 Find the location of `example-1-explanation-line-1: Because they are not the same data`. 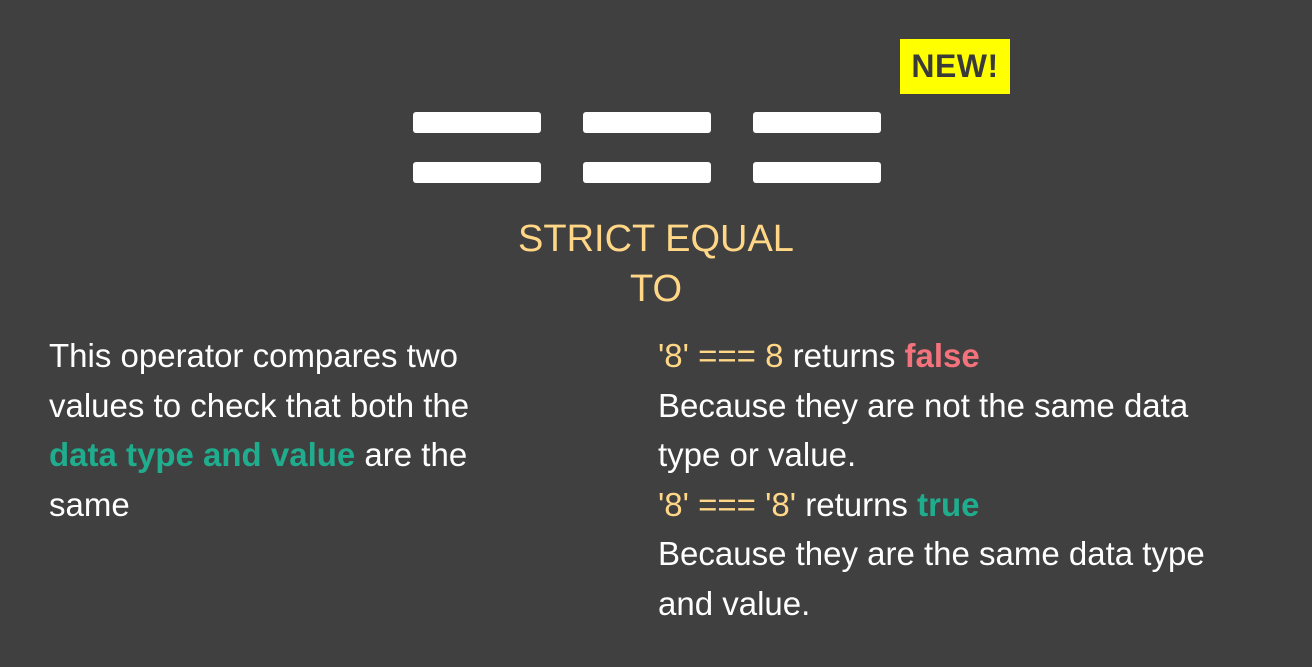

example-1-explanation-line-1: Because they are not the same data is located at coordinates (923, 405).